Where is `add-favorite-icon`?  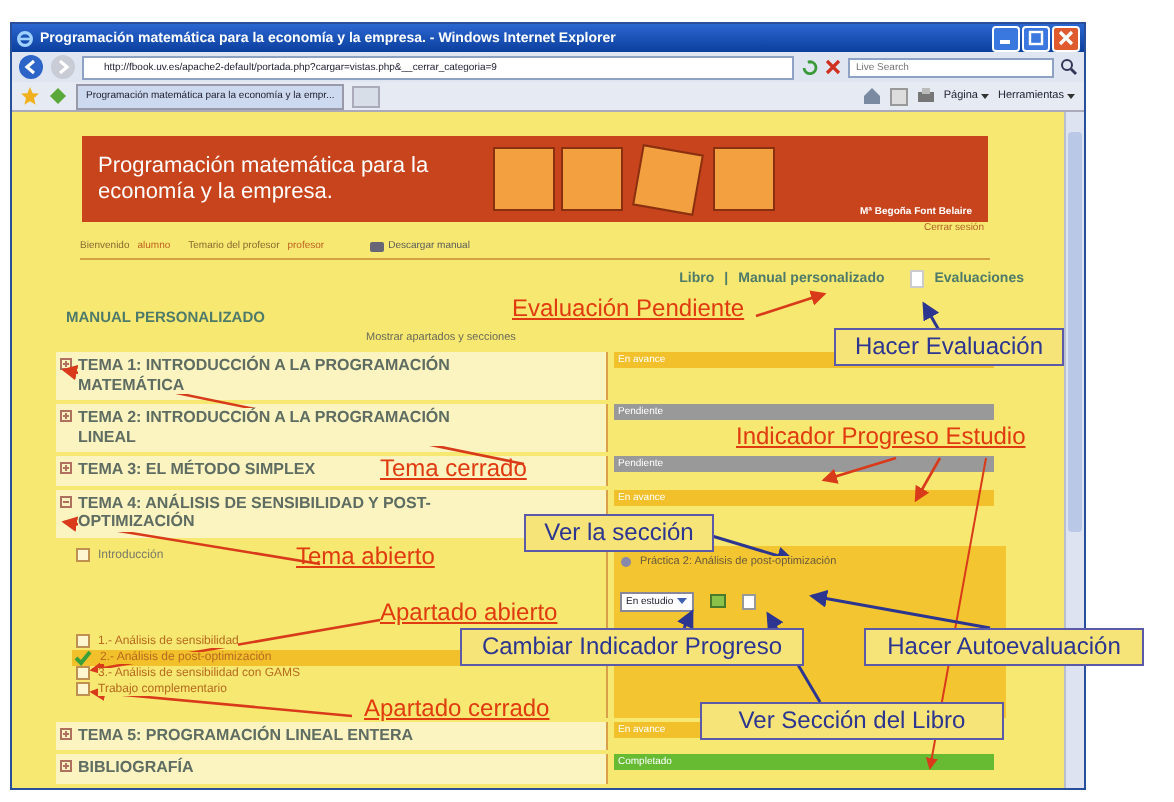
add-favorite-icon is located at coordinates (58, 96).